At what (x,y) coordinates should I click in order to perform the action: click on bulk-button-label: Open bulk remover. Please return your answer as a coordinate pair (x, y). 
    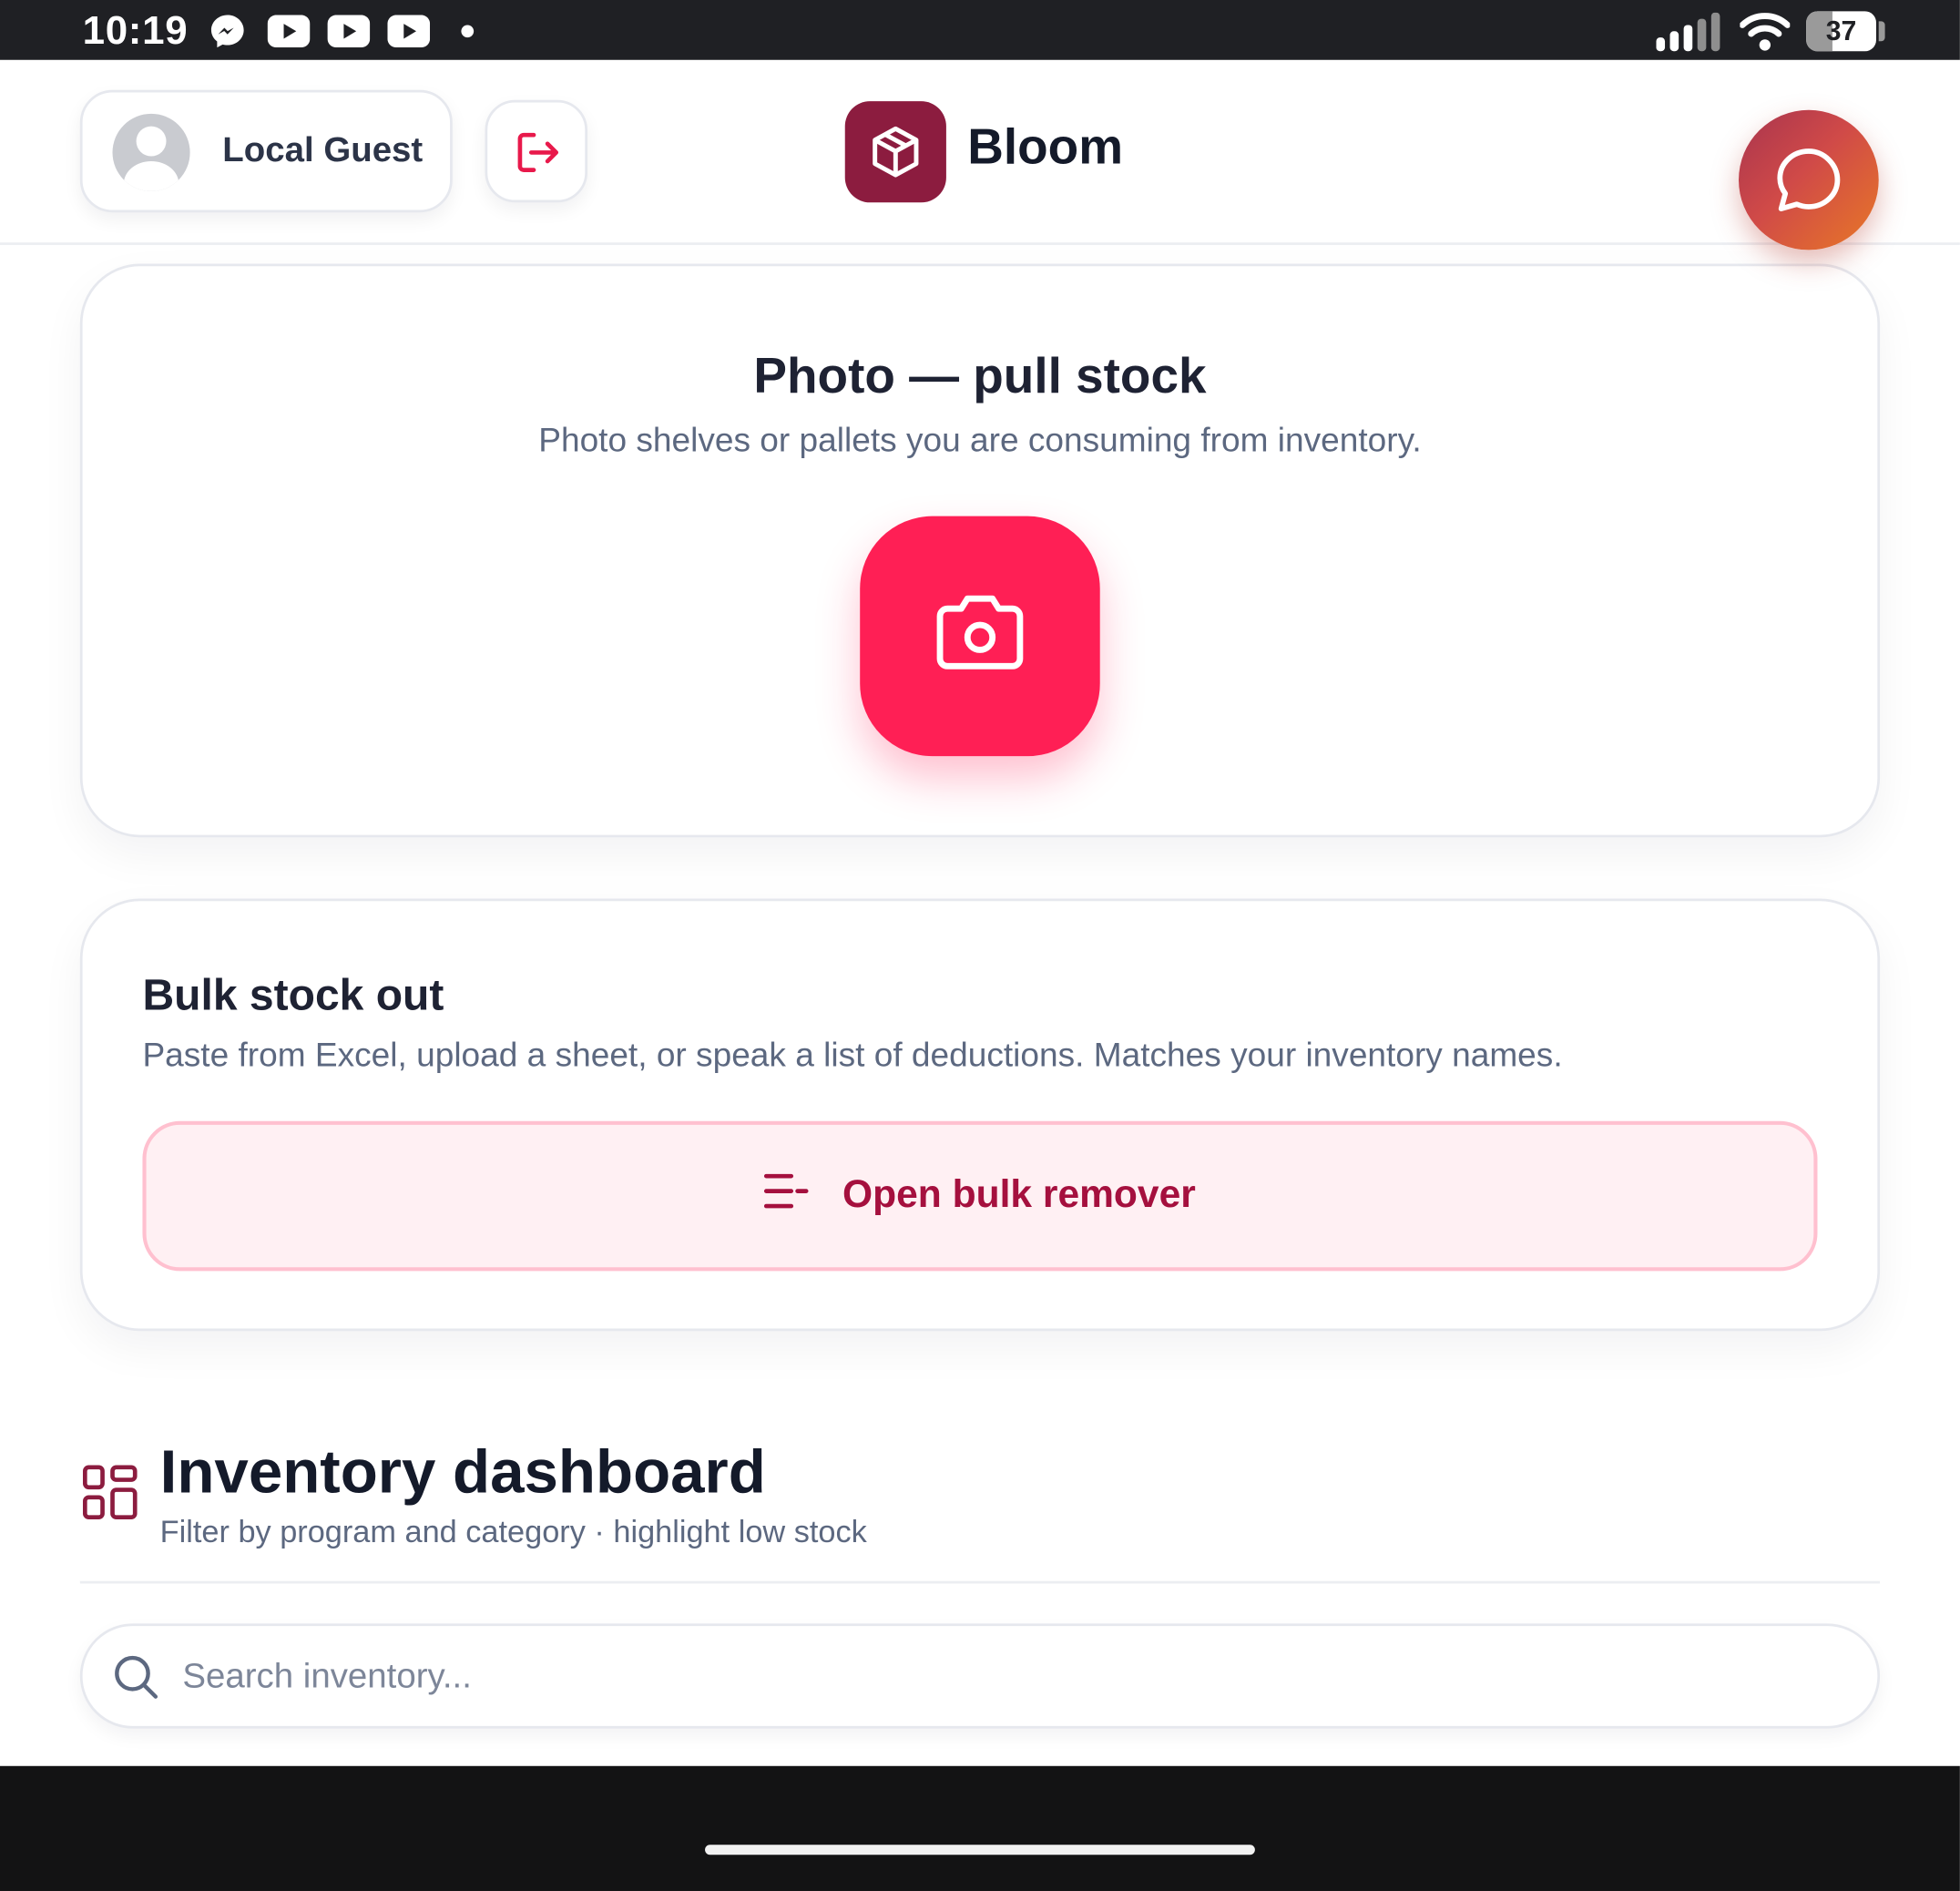
    Looking at the image, I should click on (1019, 1193).